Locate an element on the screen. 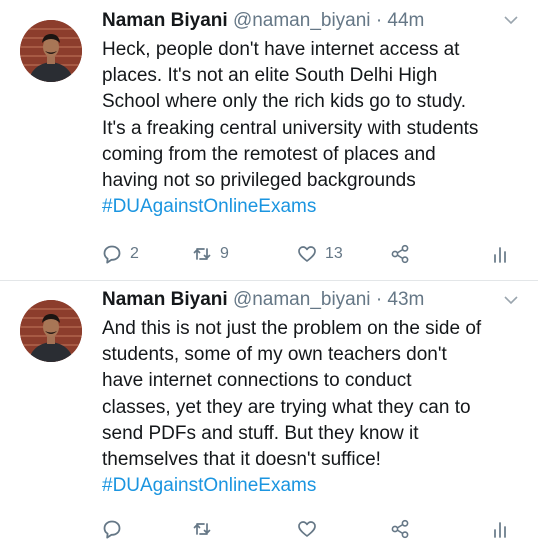 This screenshot has width=538, height=552. tweet-header: Naman Biyani @naman_biyani · 44m is located at coordinates (263, 21).